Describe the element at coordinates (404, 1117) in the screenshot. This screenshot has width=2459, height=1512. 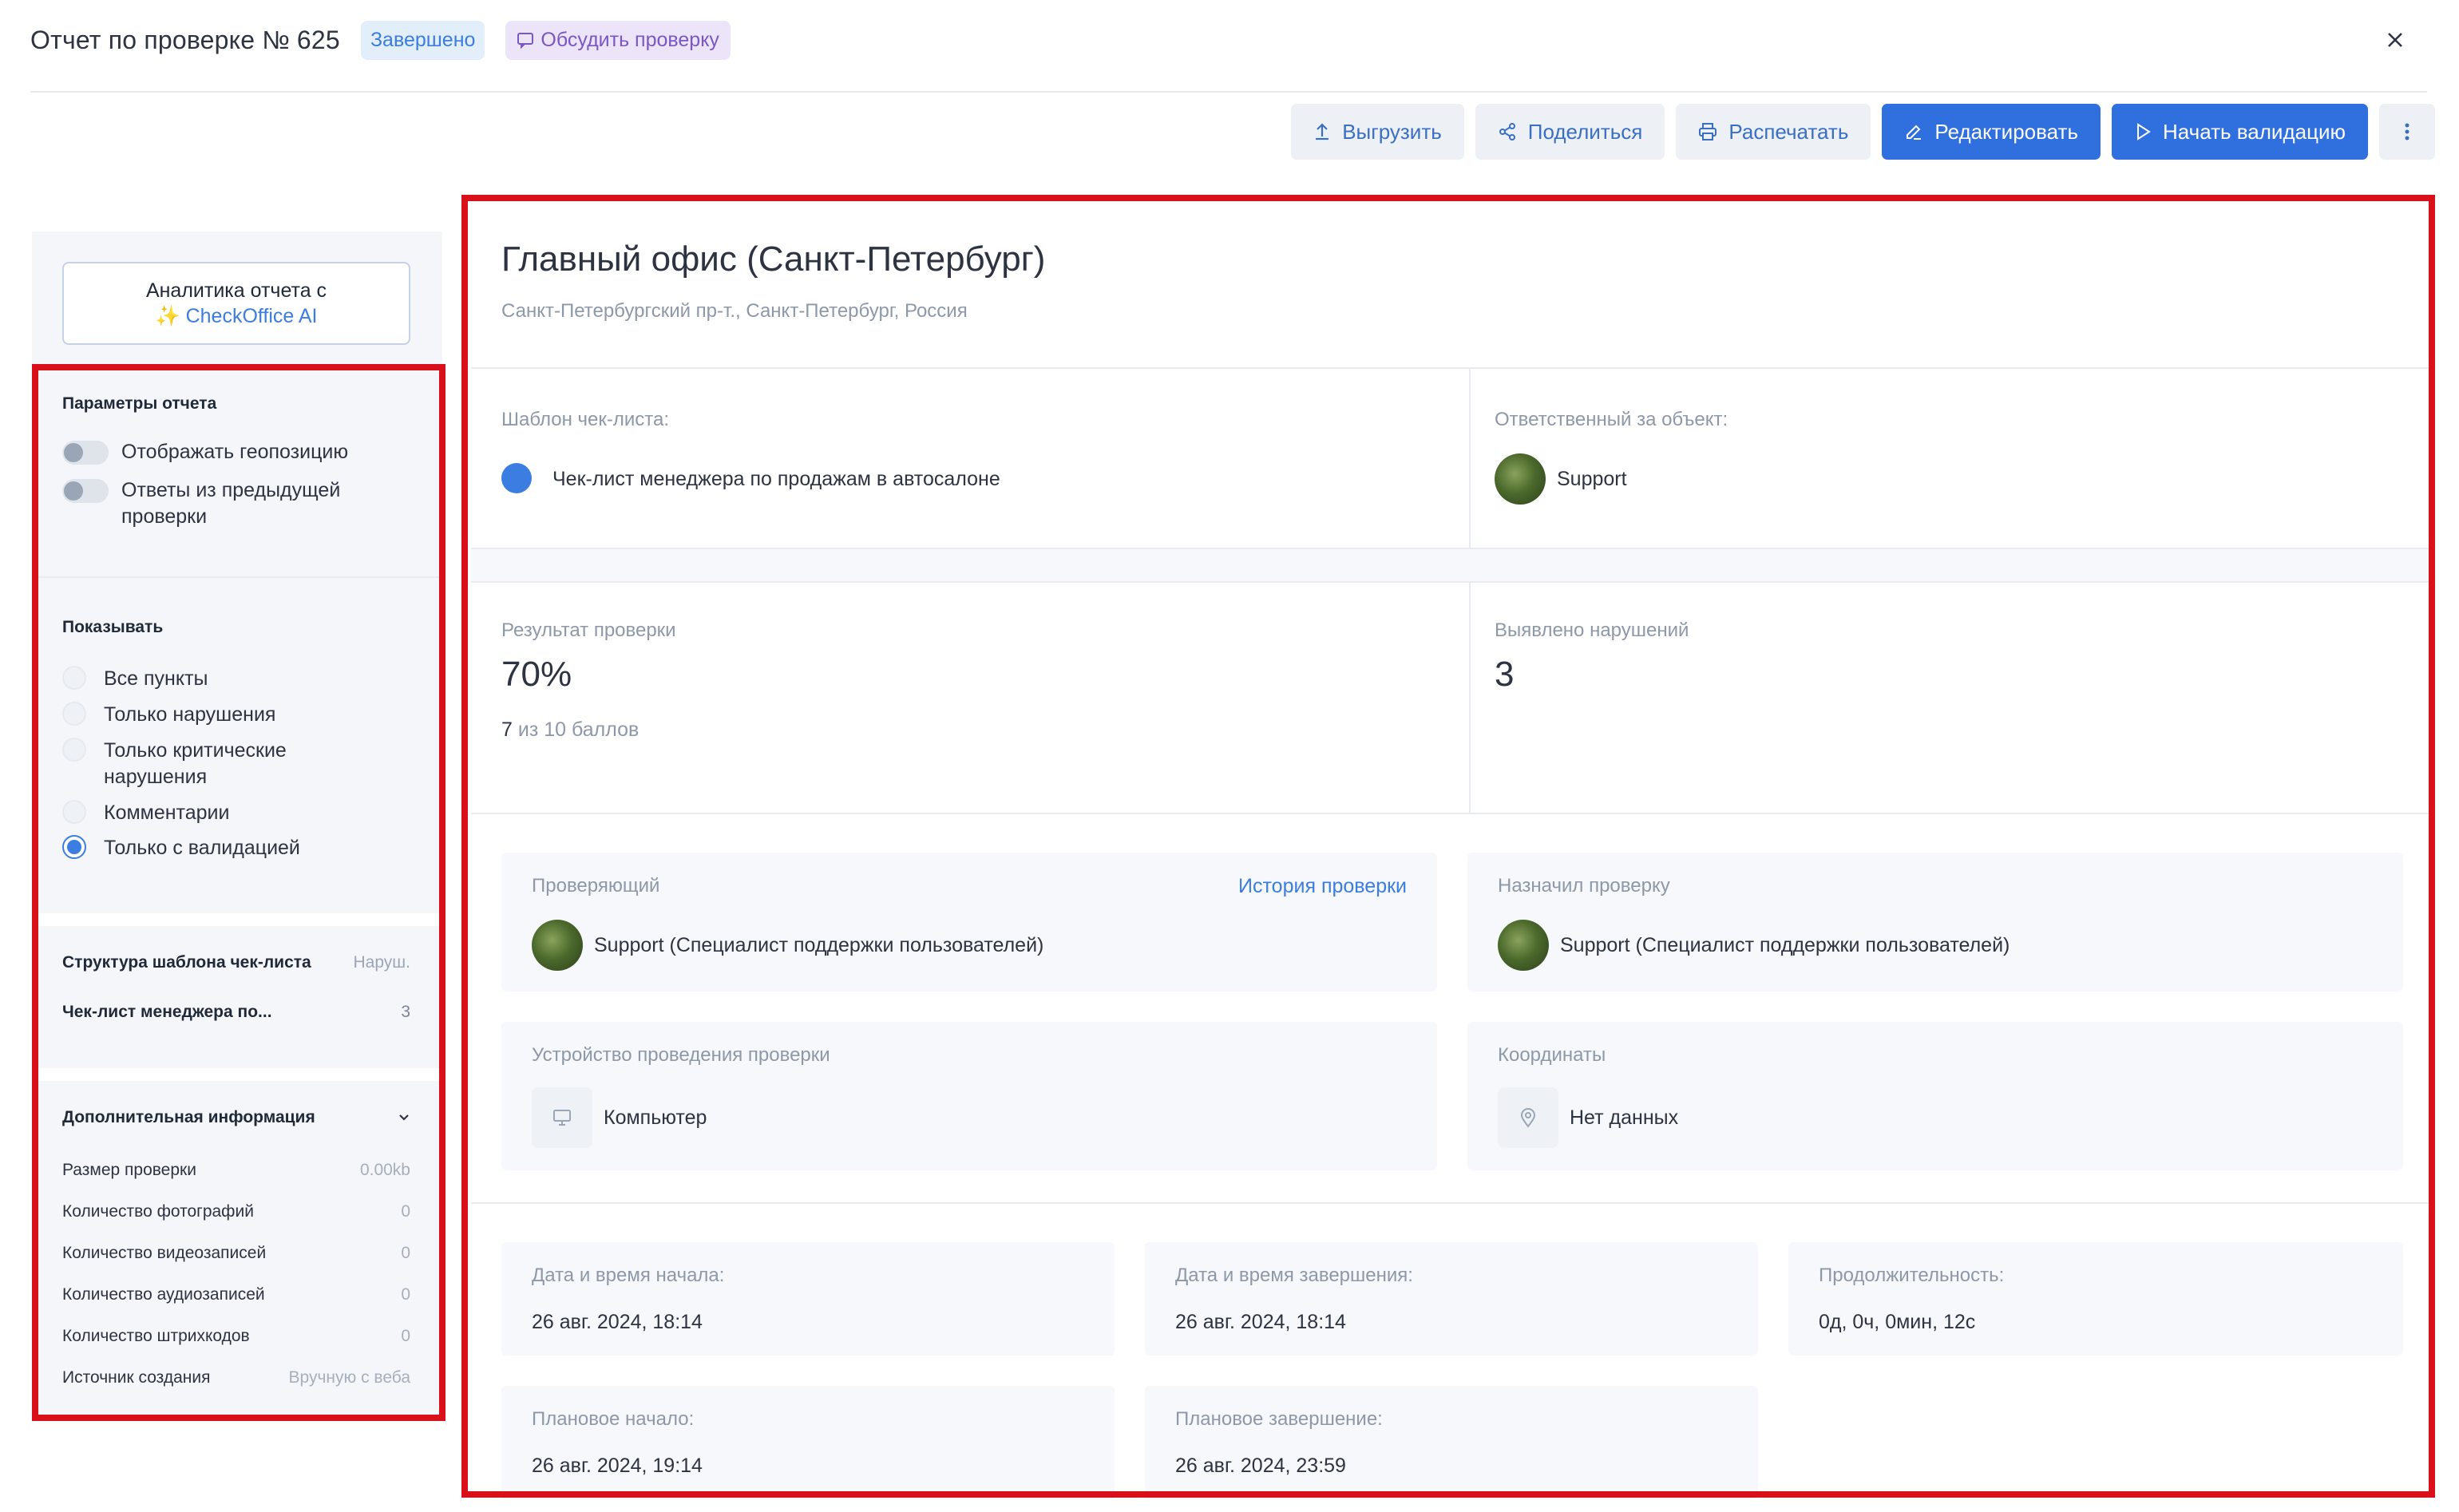
I see `chevron-down-icon` at that location.